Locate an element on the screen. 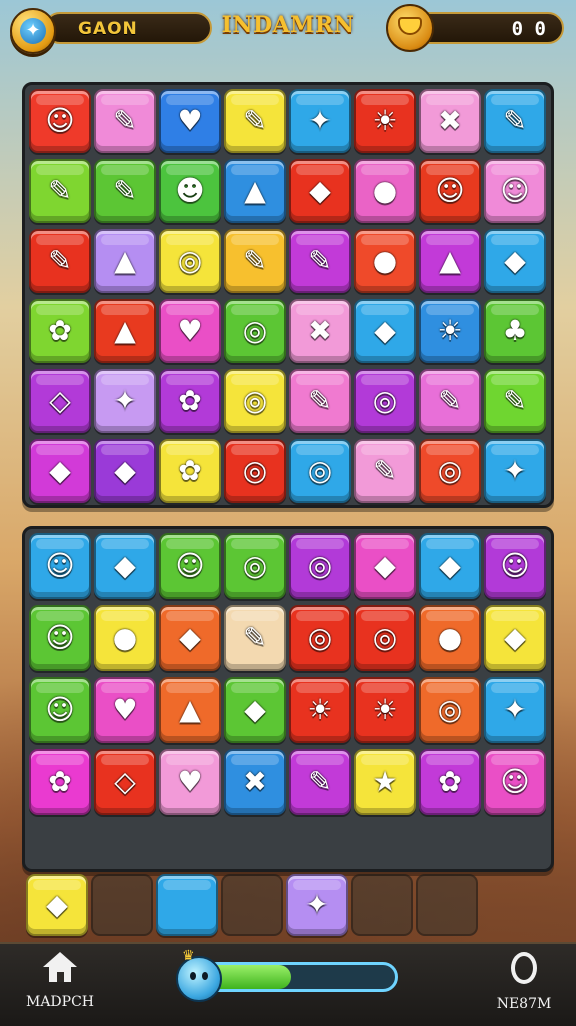 This screenshot has width=576, height=1026. upper-tile-r5-c0: ◆ is located at coordinates (60, 471).